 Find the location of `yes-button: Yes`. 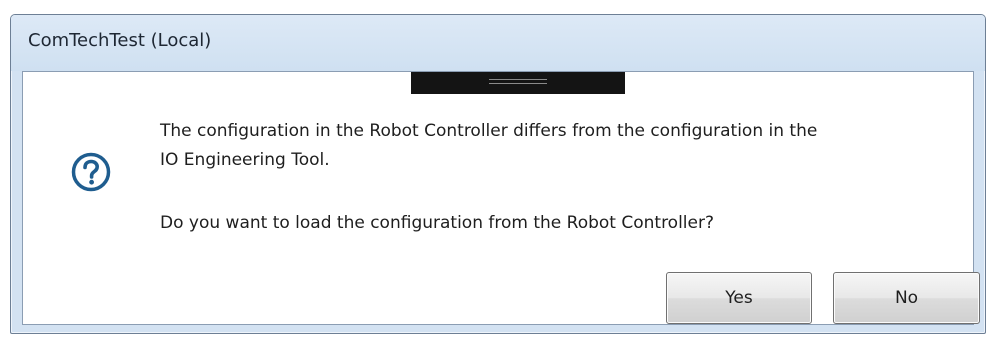

yes-button: Yes is located at coordinates (739, 298).